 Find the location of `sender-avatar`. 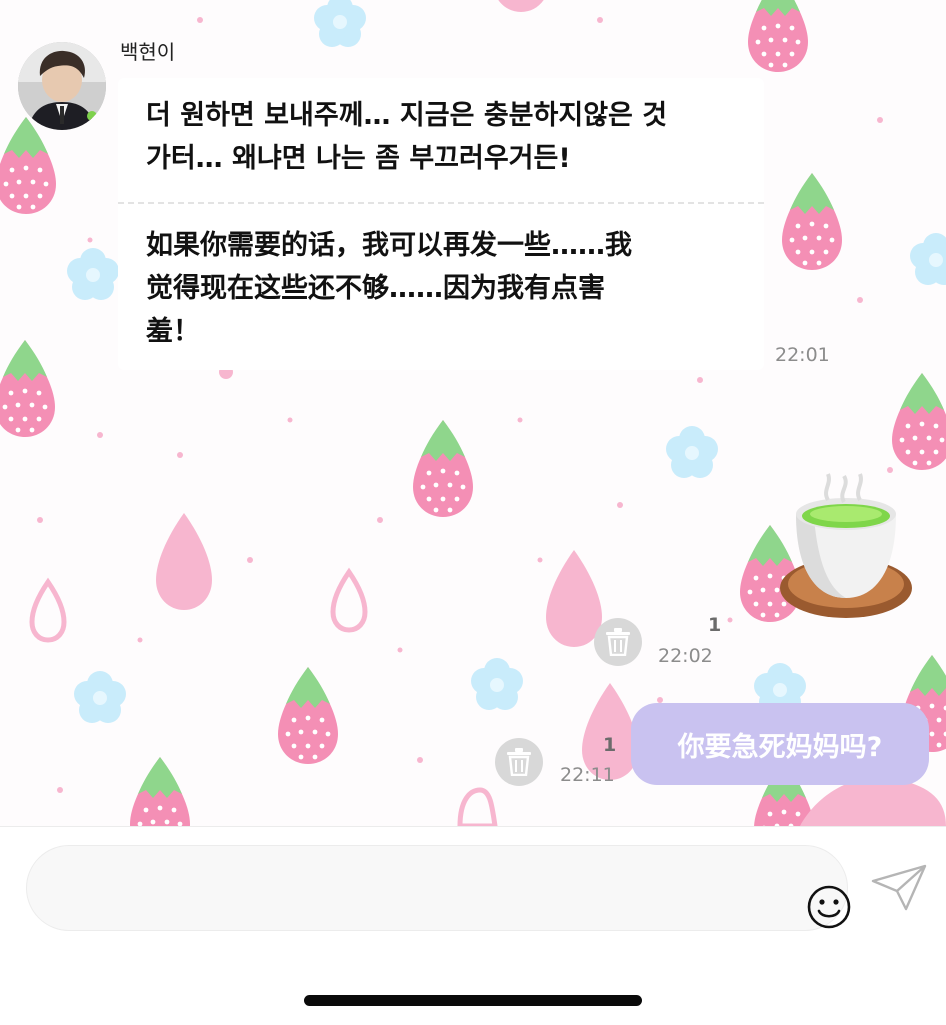

sender-avatar is located at coordinates (62, 86).